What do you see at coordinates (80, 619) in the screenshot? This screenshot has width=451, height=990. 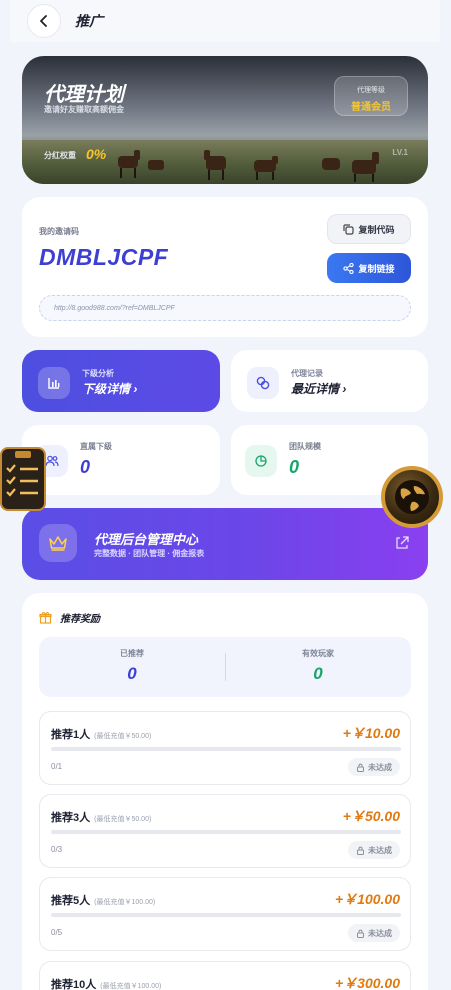 I see `referral-rewards-title: 推荐奖励` at bounding box center [80, 619].